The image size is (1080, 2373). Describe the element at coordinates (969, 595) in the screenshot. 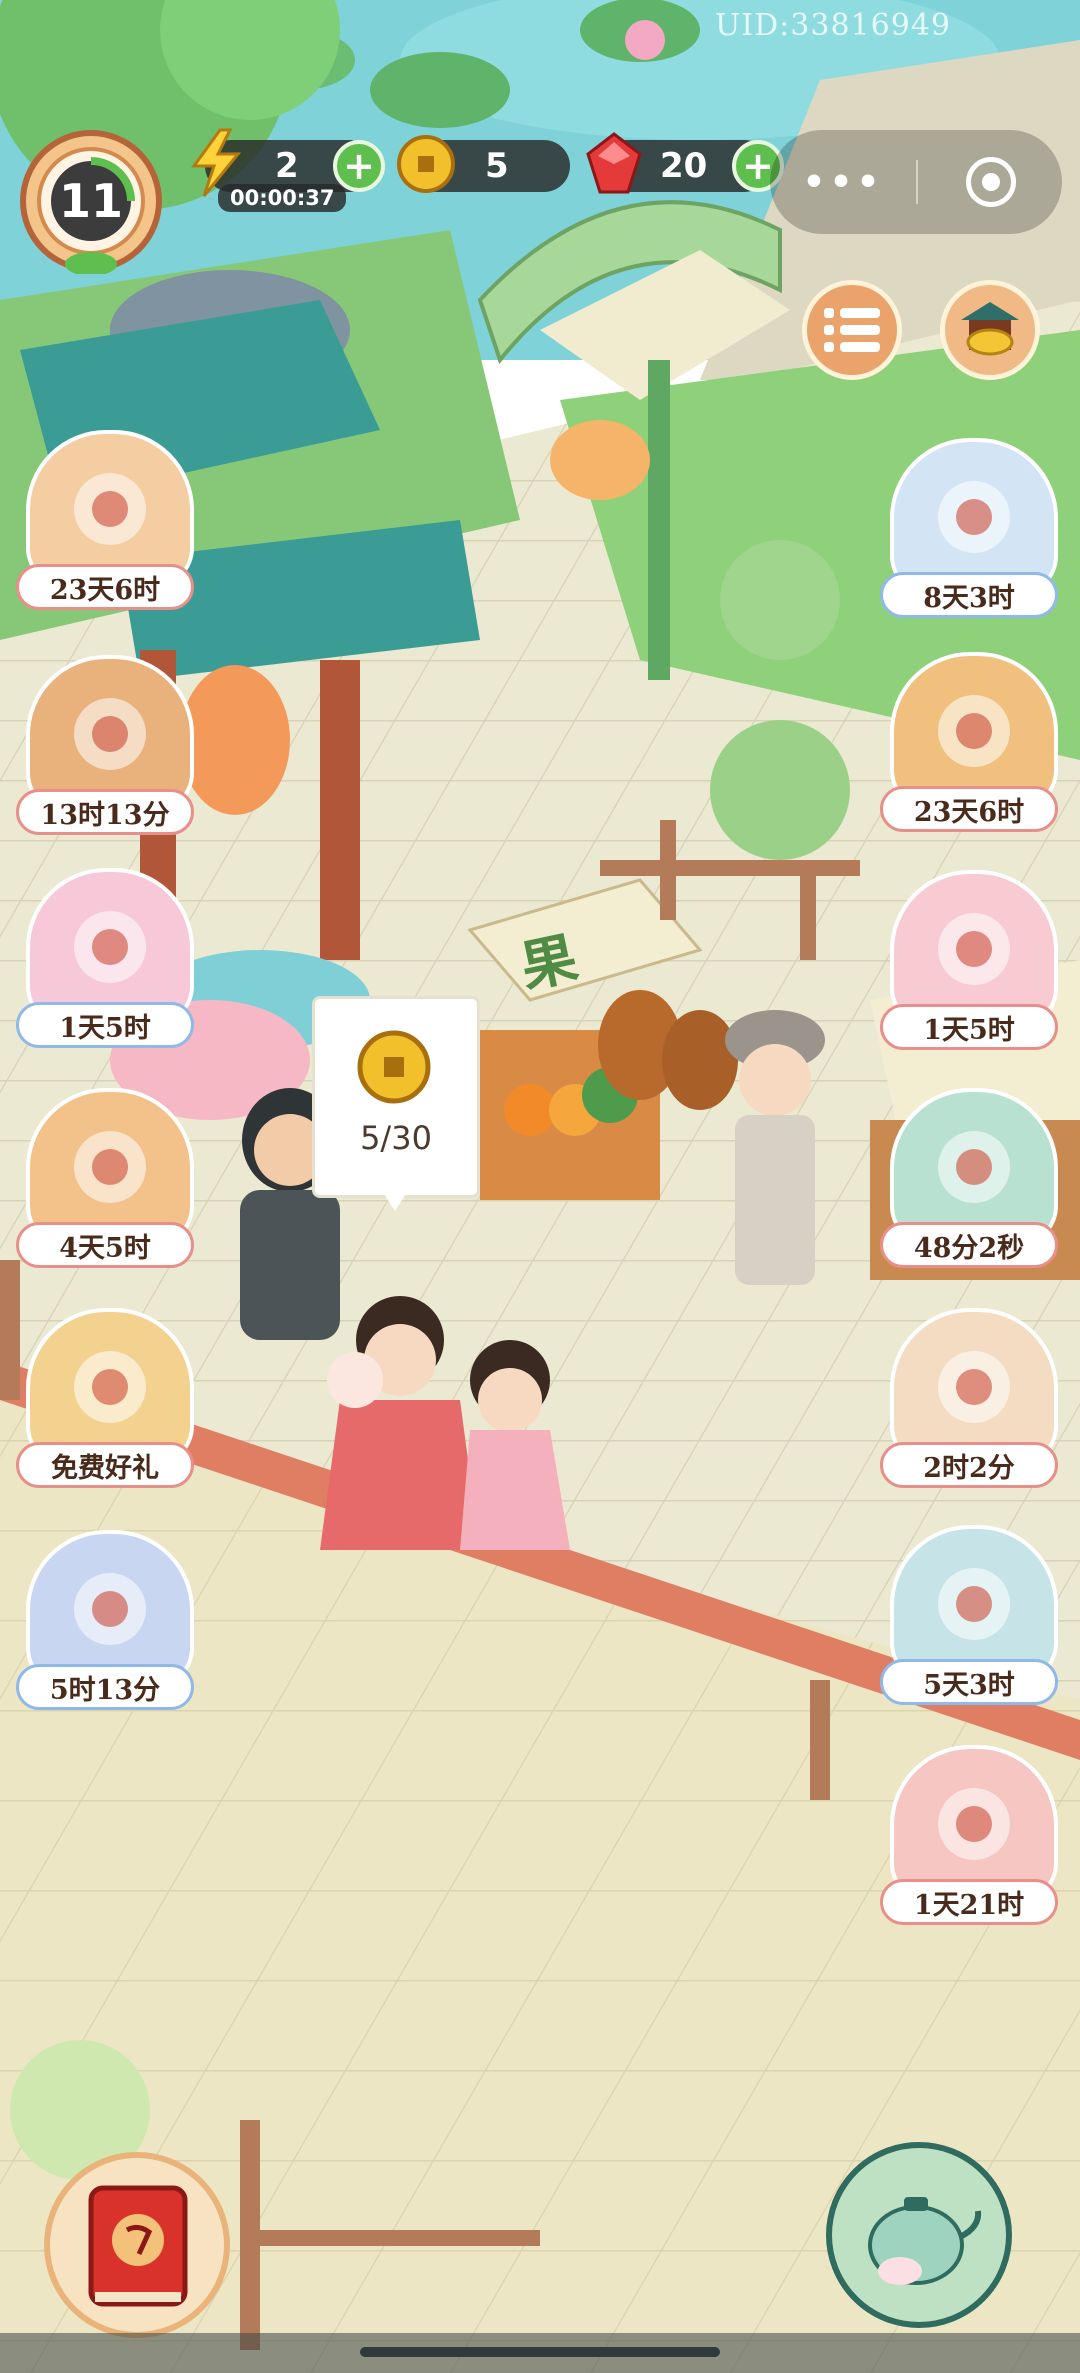

I see `right-event-timer: 8天3时` at that location.